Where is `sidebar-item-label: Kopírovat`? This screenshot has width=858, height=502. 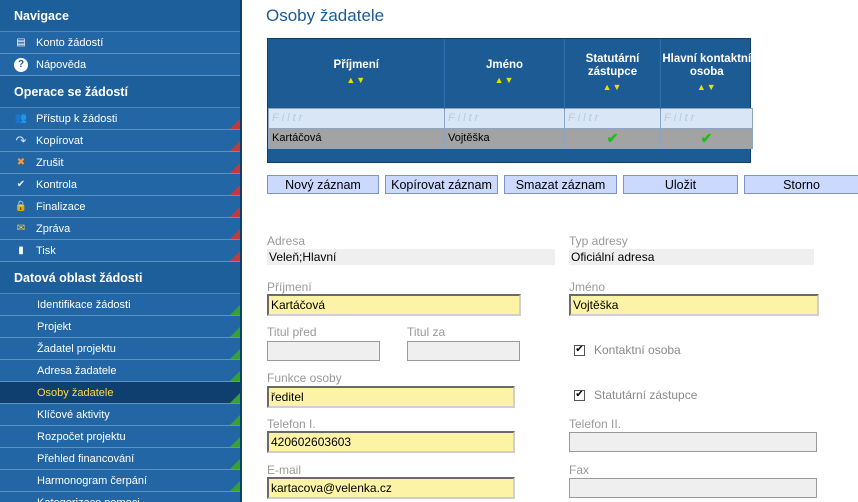 sidebar-item-label: Kopírovat is located at coordinates (60, 140).